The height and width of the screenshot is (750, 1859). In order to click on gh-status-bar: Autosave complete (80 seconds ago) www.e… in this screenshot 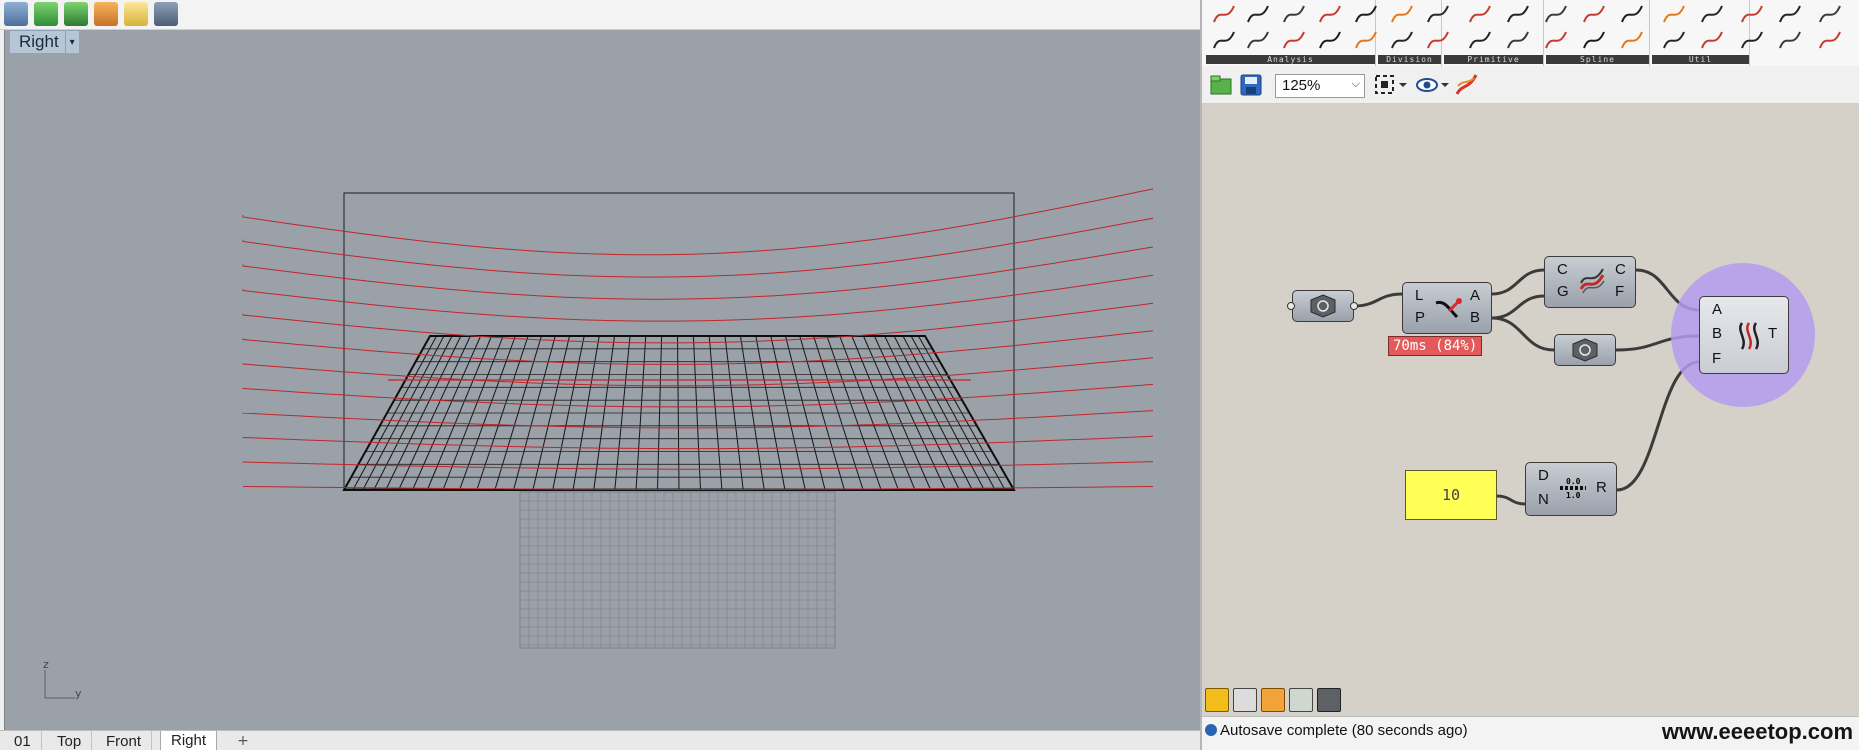, I will do `click(1530, 733)`.